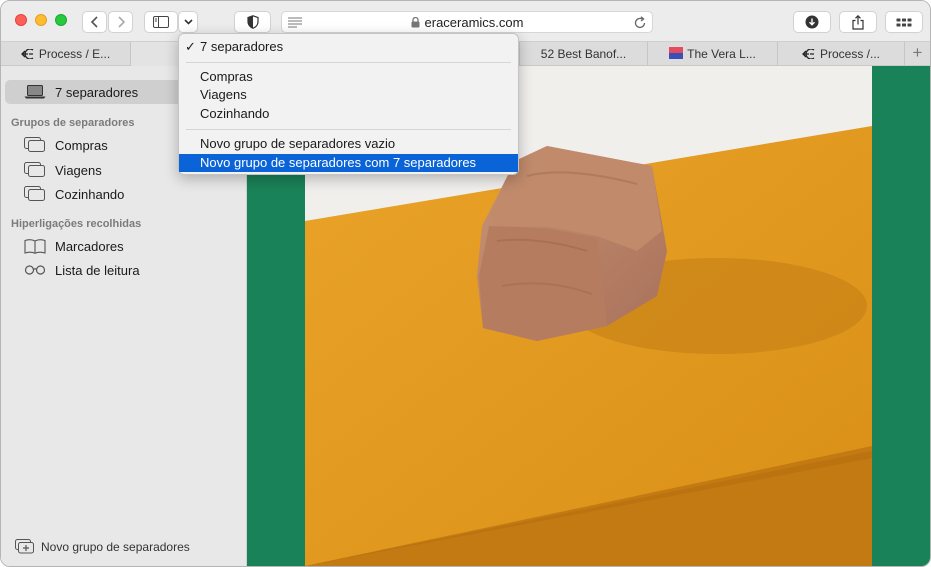  Describe the element at coordinates (41, 20) in the screenshot. I see `minimize-window-button` at that location.